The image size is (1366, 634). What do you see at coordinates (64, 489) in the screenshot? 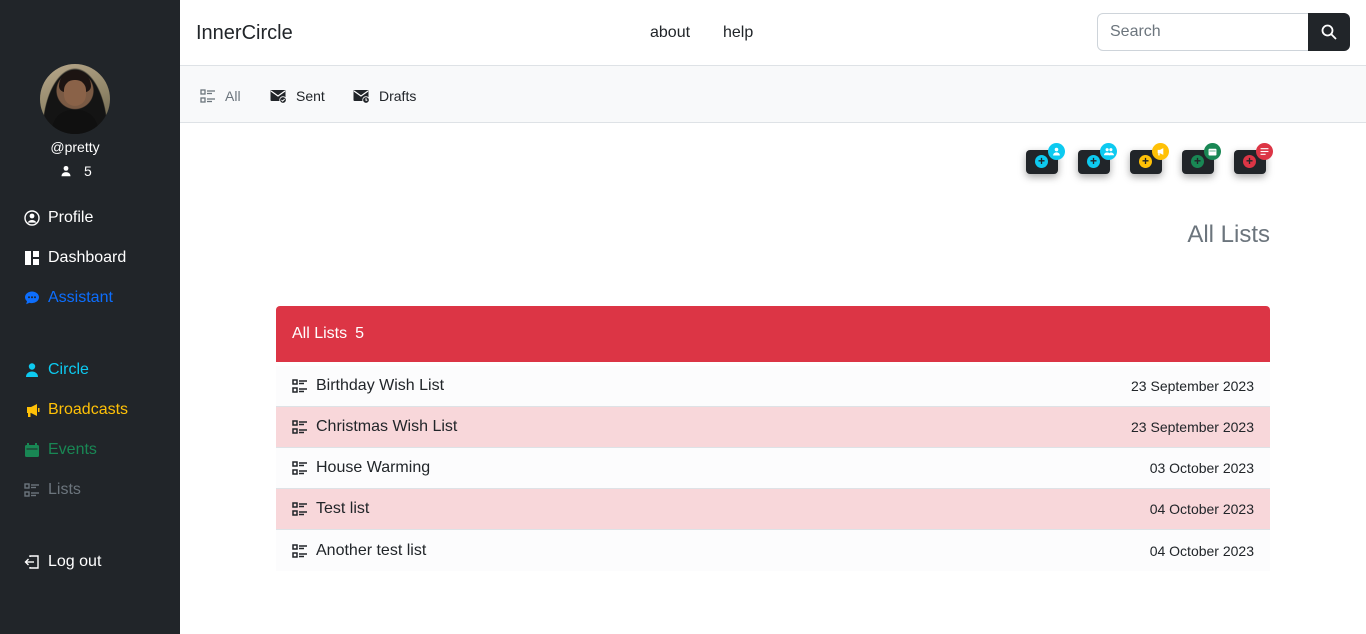
I see `sidebar-item-label: Lists` at bounding box center [64, 489].